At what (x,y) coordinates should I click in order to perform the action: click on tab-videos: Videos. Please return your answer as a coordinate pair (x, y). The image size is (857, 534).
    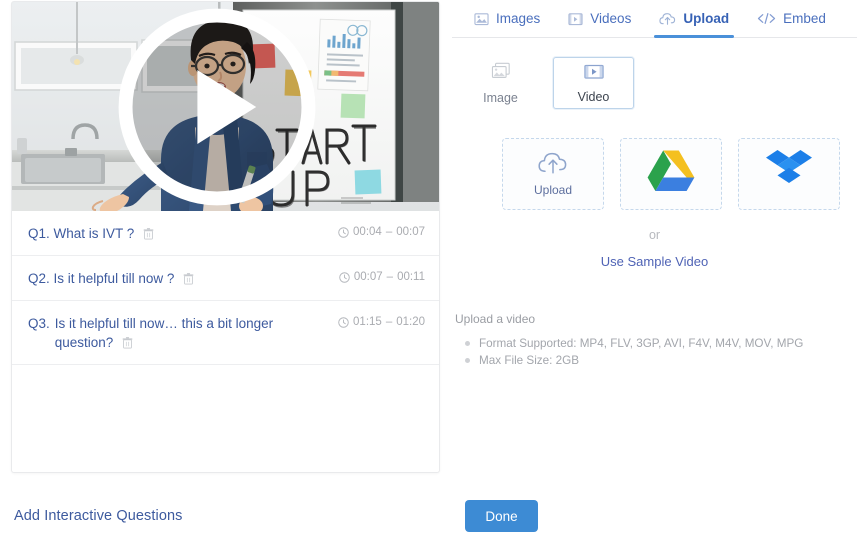
    Looking at the image, I should click on (599, 19).